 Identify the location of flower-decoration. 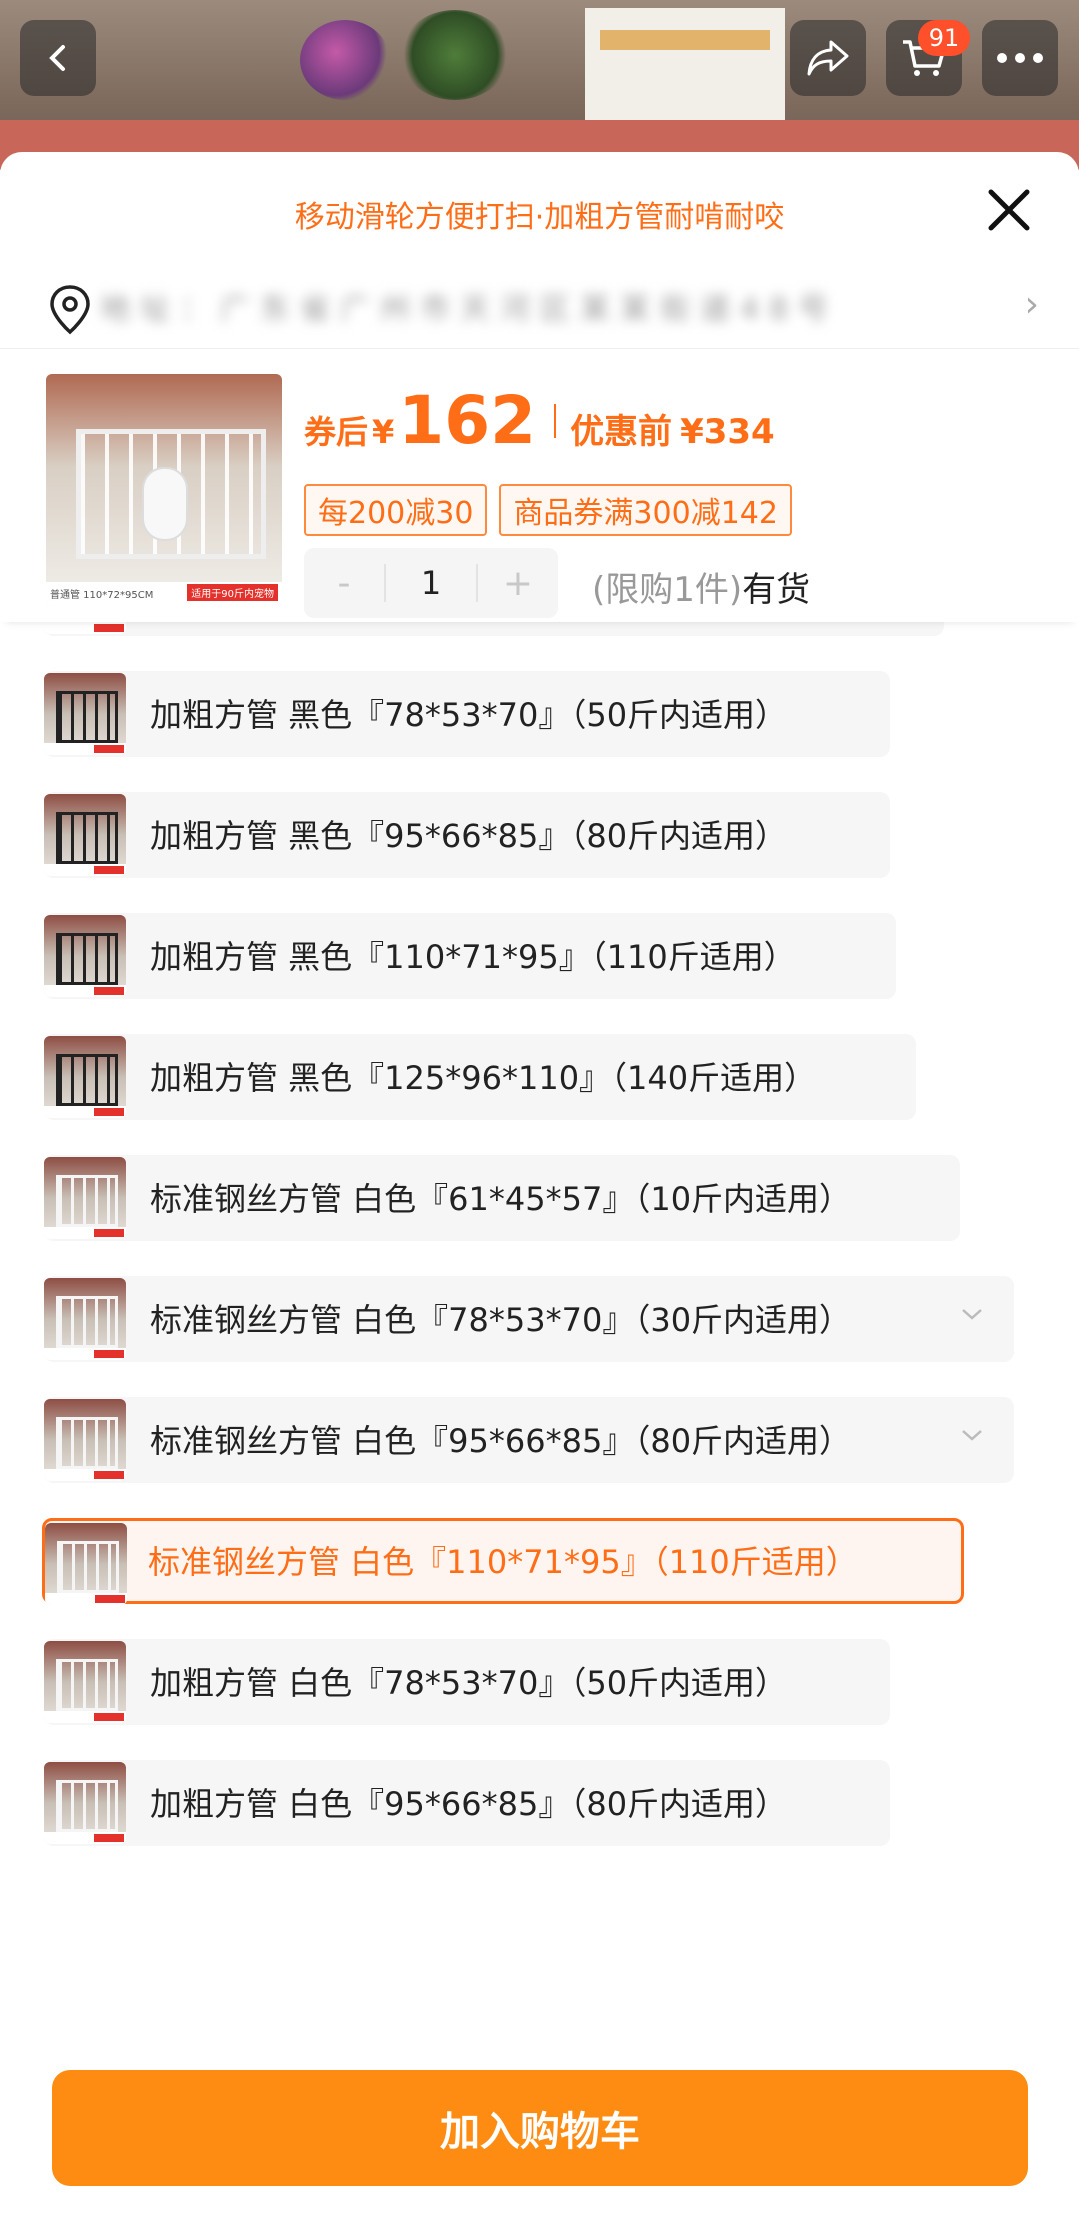
(345, 60).